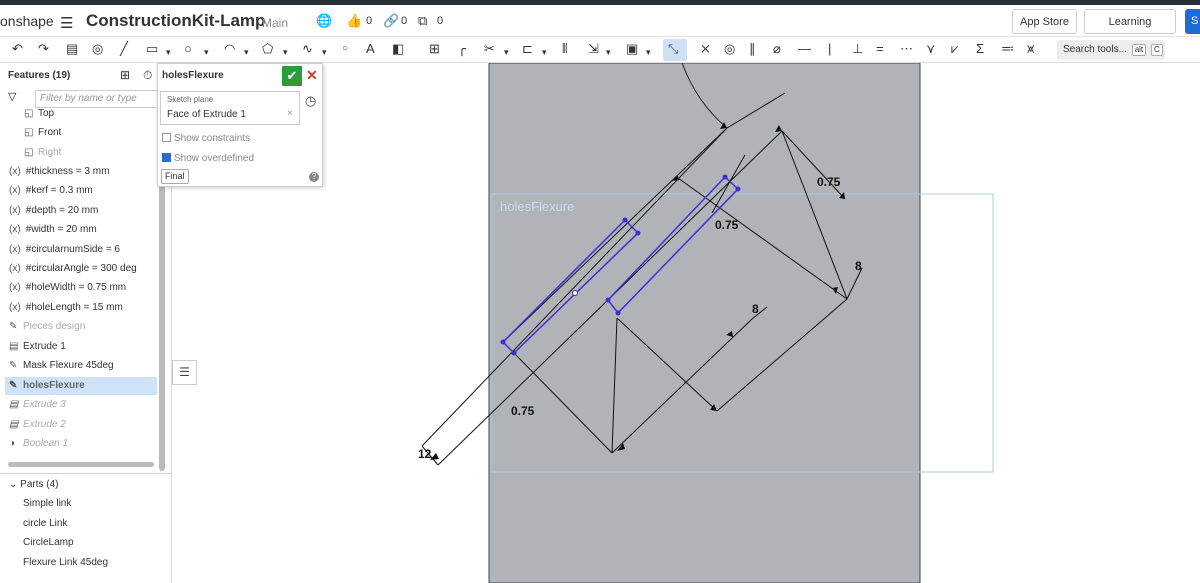 The image size is (1200, 583). What do you see at coordinates (184, 372) in the screenshot?
I see `list-view-toggle-icon: ☰` at bounding box center [184, 372].